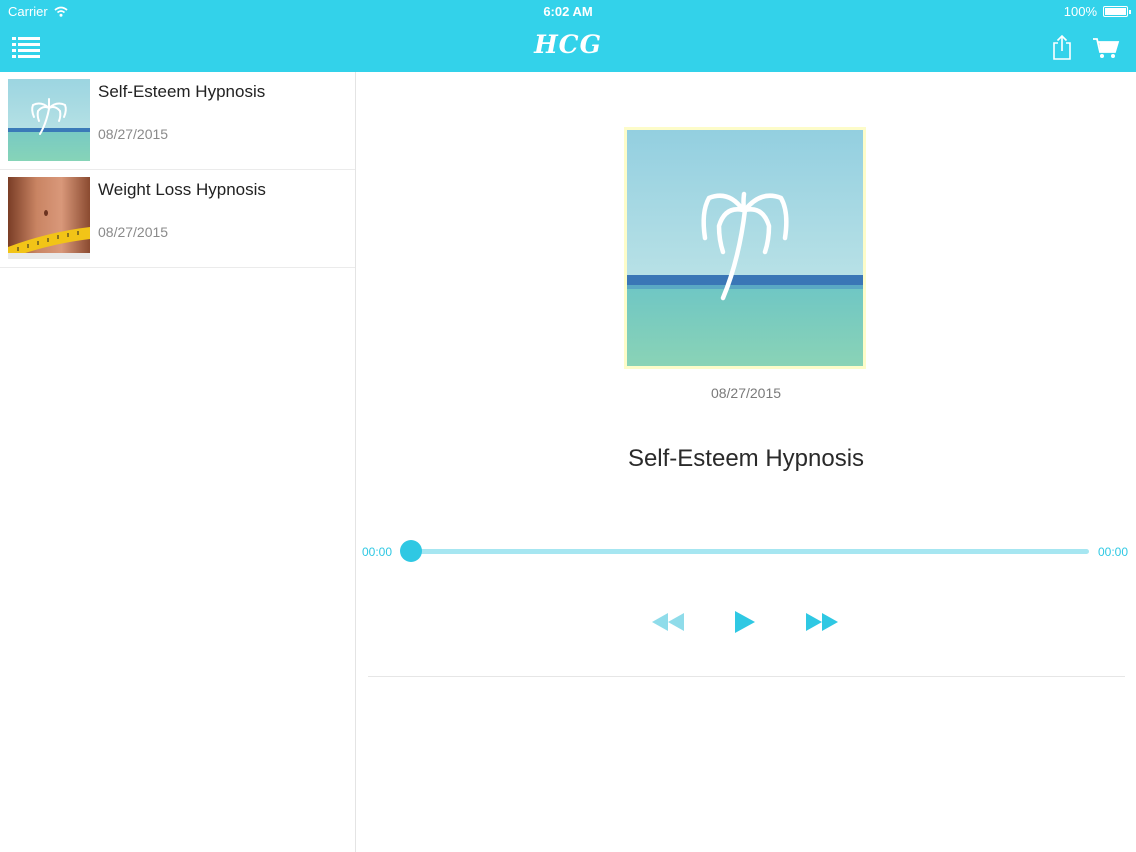  I want to click on progress-slider-thumb, so click(411, 551).